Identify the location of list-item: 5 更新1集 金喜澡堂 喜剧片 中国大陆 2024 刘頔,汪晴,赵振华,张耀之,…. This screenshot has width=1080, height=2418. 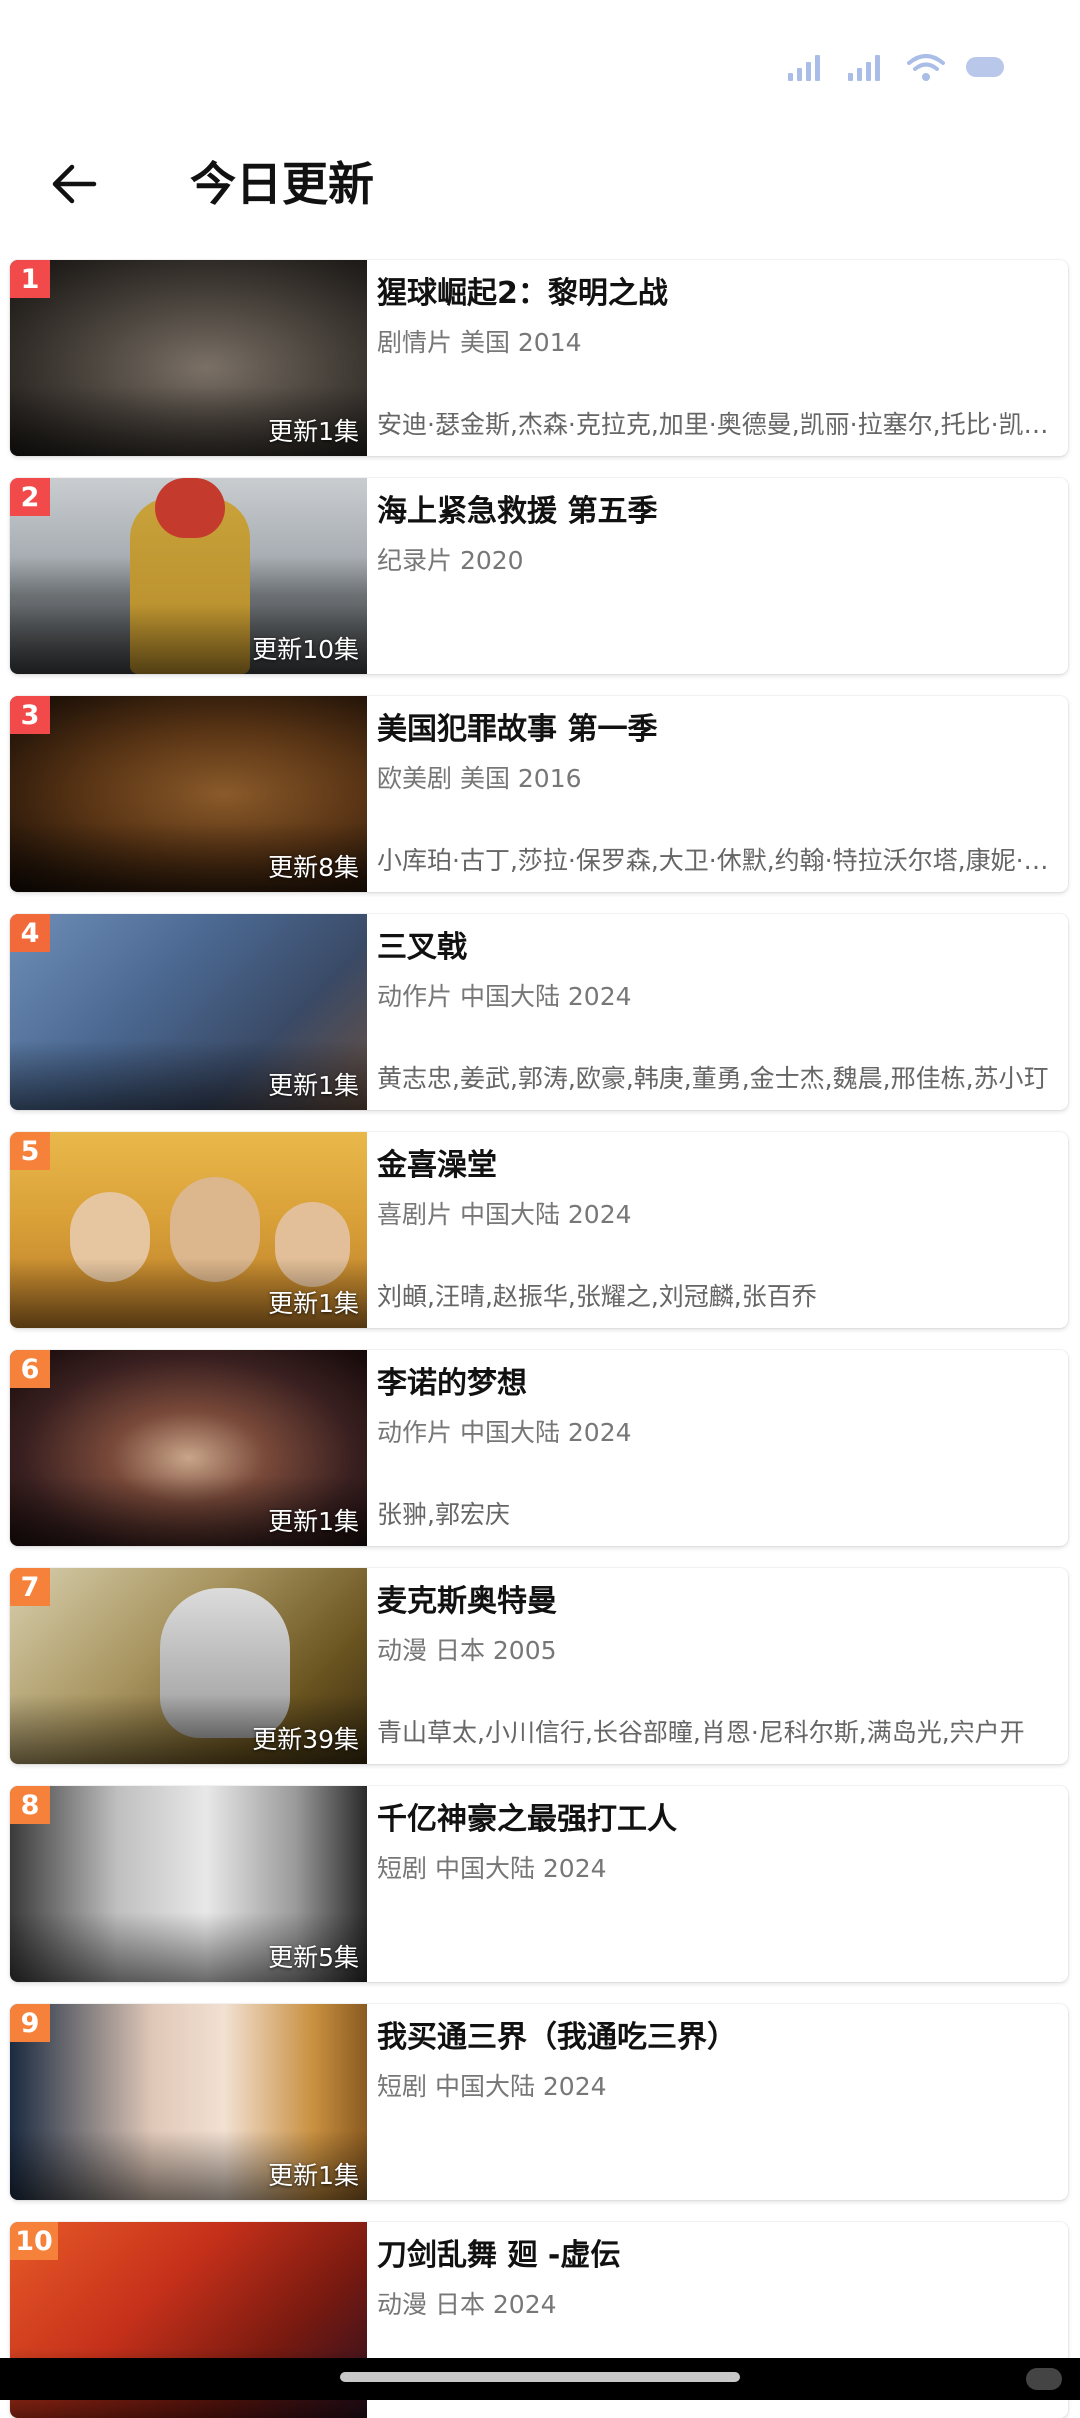
(539, 1230).